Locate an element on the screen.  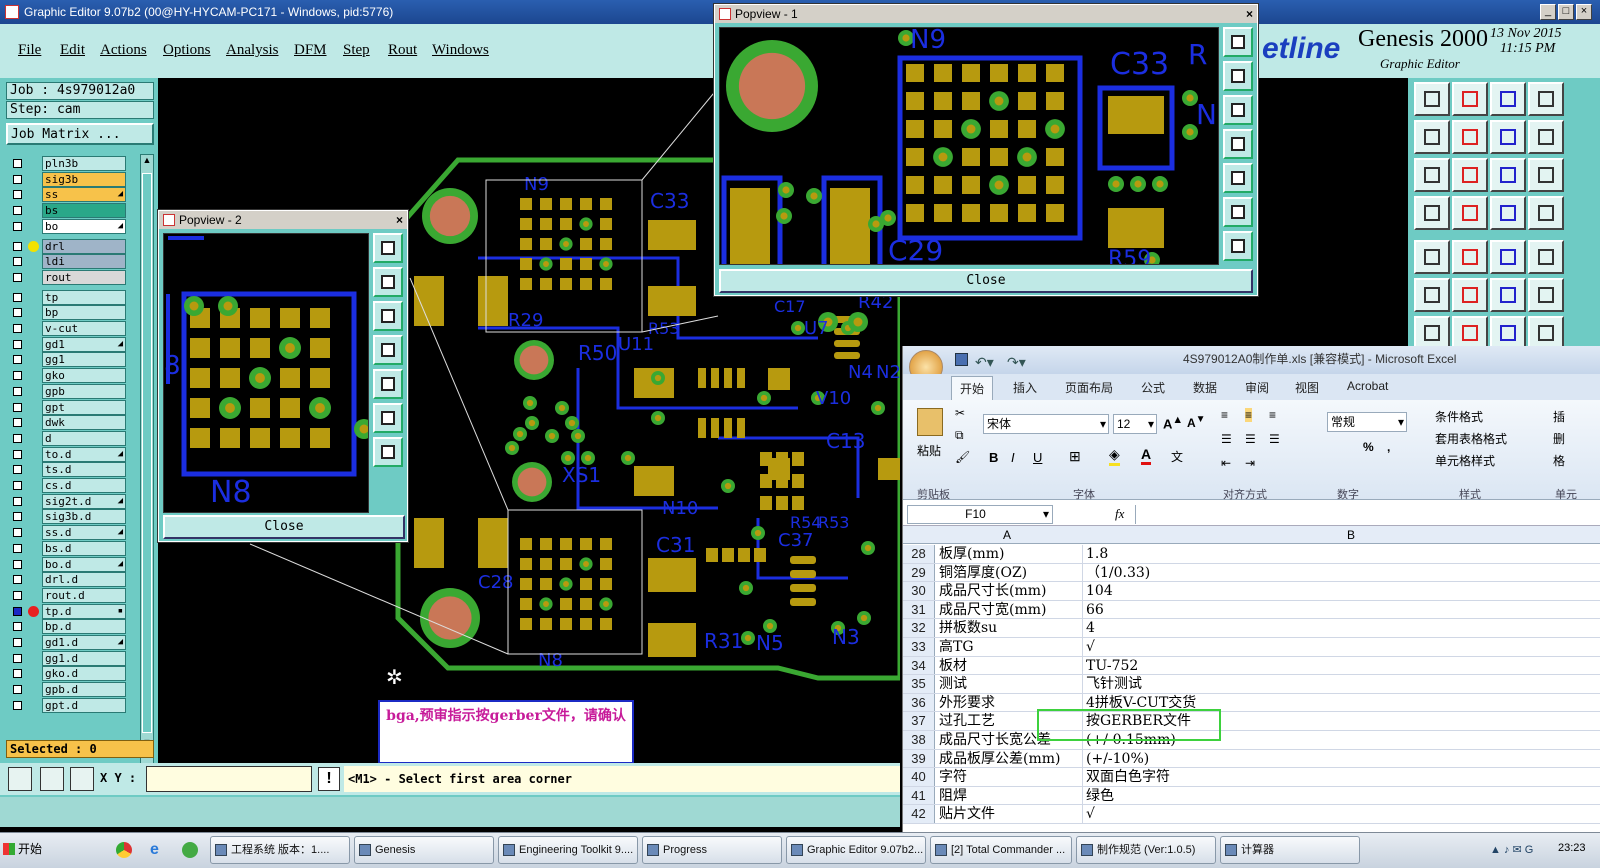
row-number: 36 is located at coordinates (919, 702).